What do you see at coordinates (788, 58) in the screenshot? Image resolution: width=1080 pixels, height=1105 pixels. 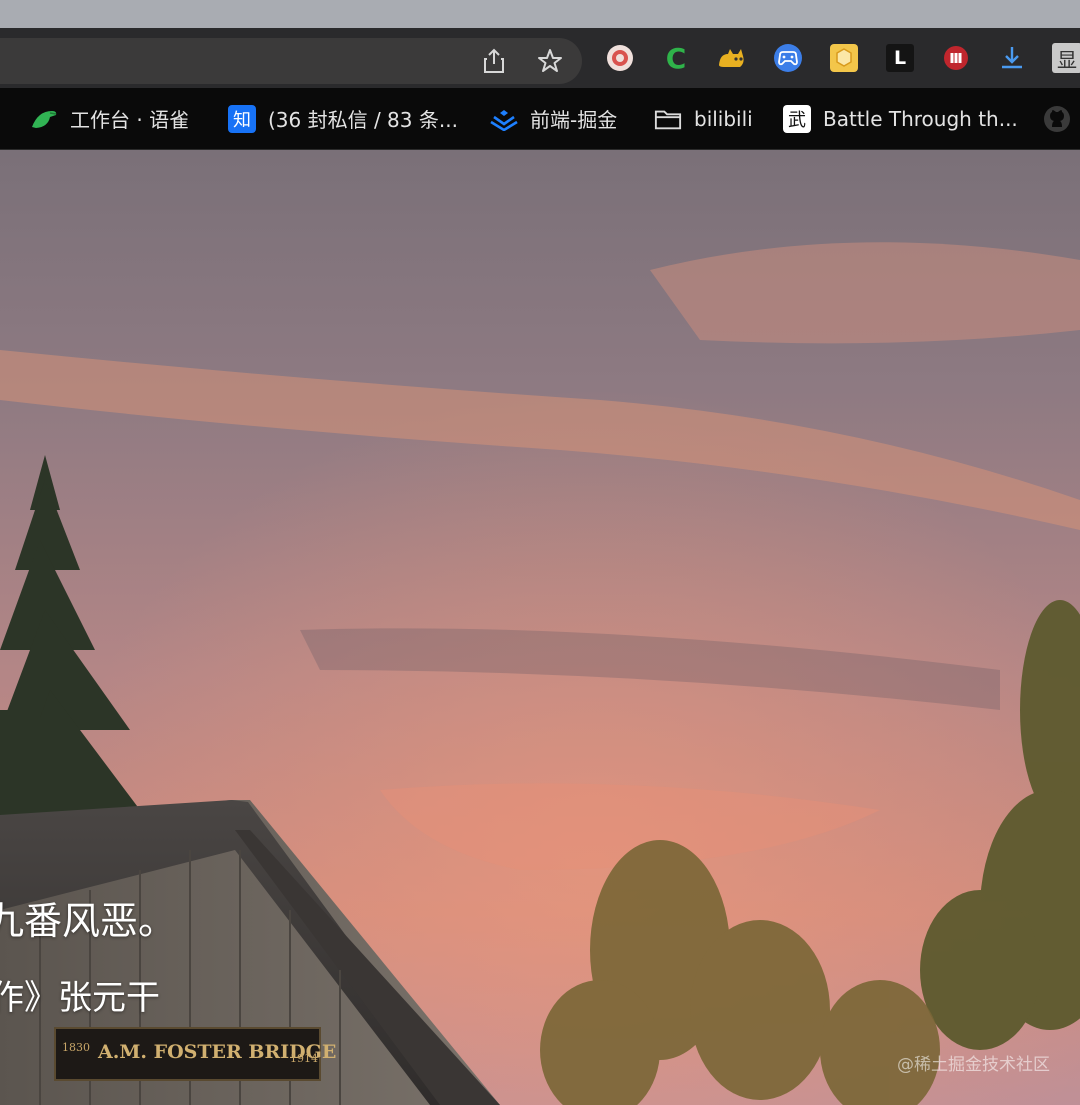 I see `gamepad-extension-icon` at bounding box center [788, 58].